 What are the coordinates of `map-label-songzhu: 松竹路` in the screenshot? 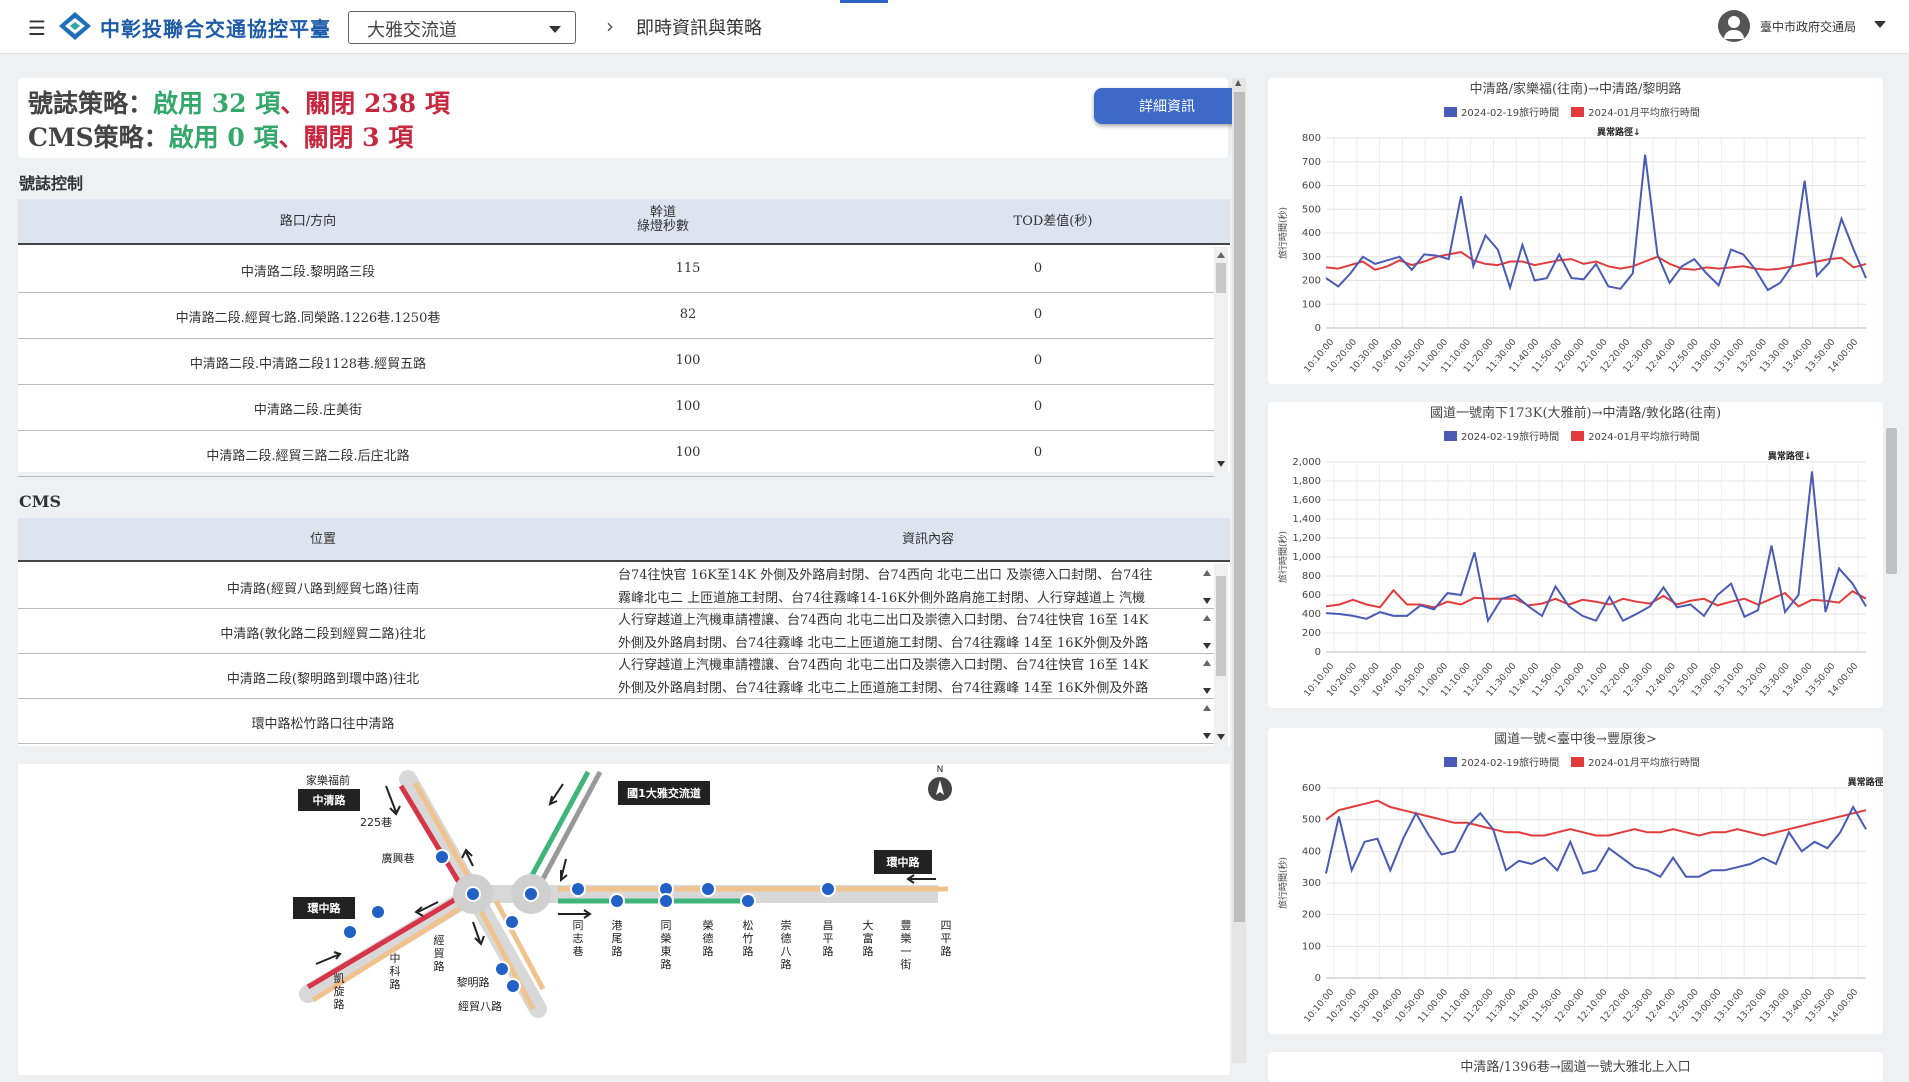 It's located at (748, 938).